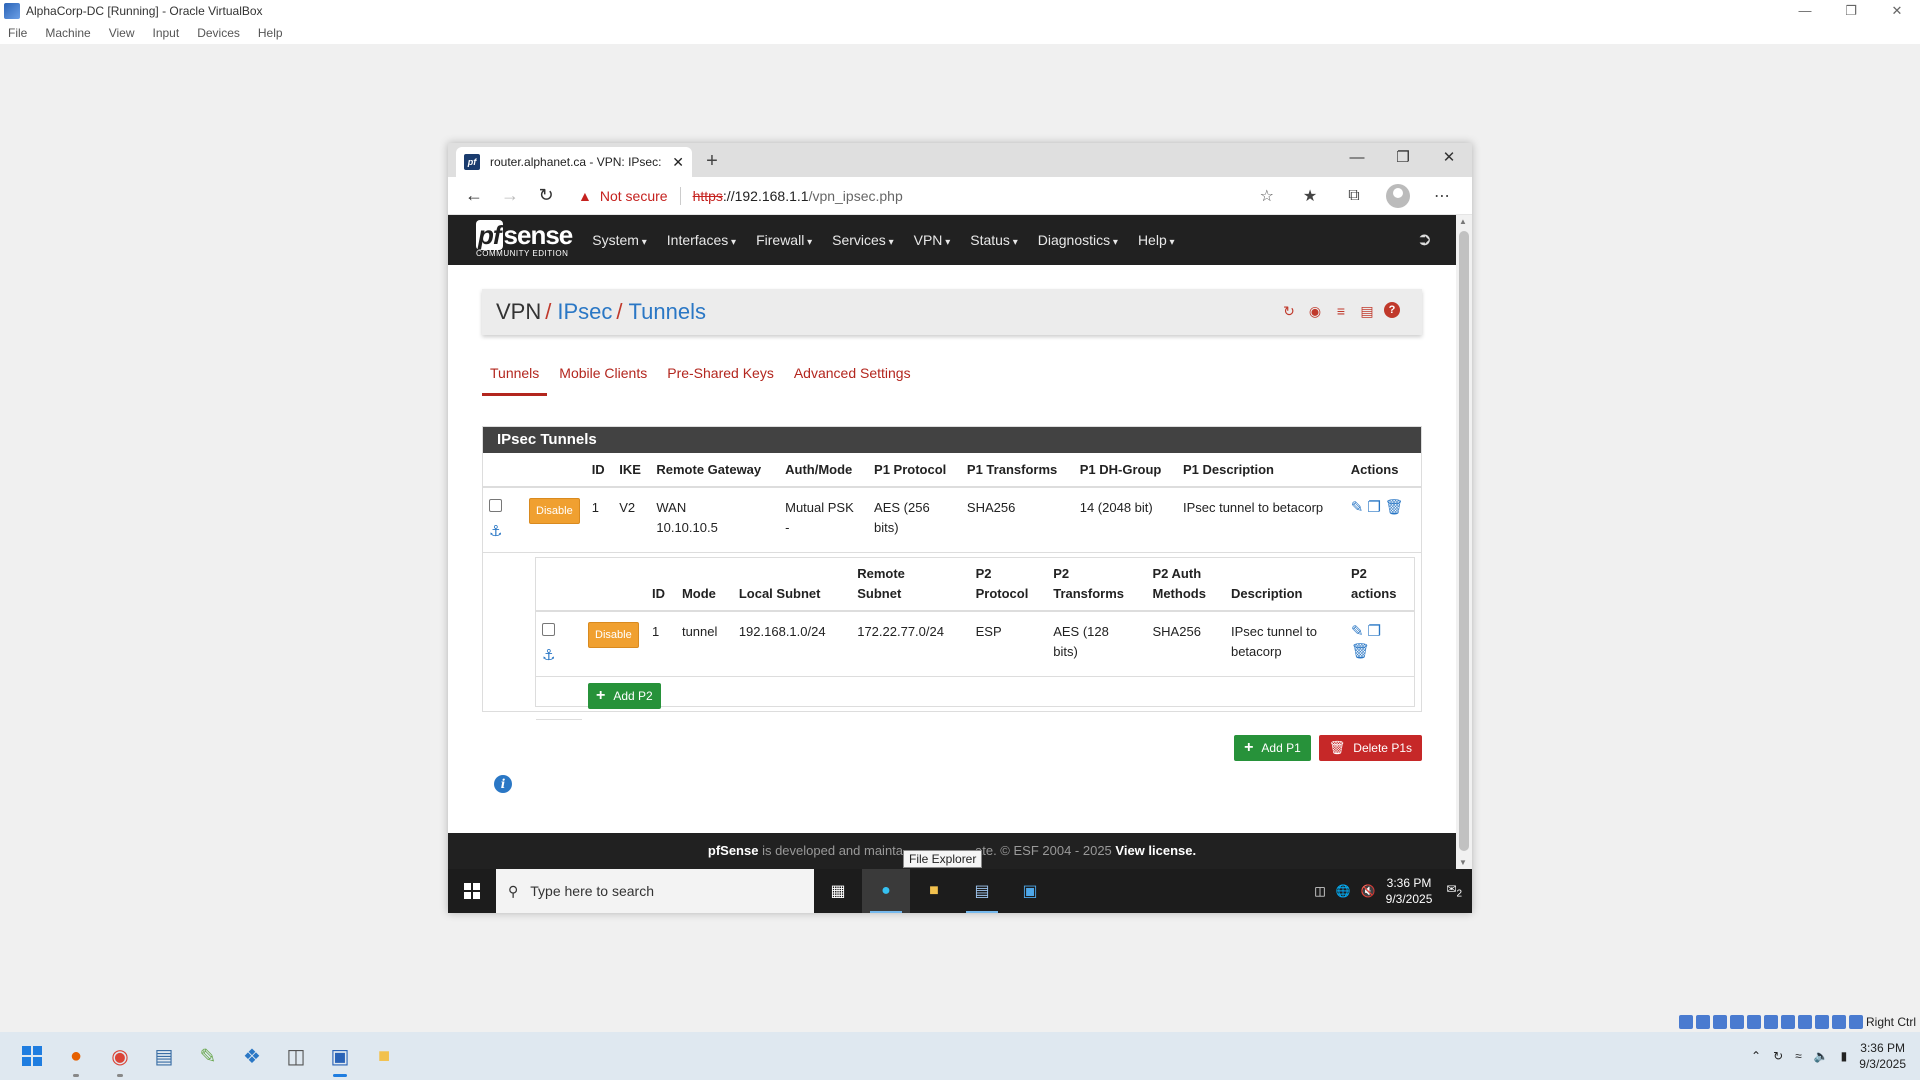 Image resolution: width=1920 pixels, height=1080 pixels. Describe the element at coordinates (1442, 196) in the screenshot. I see `more-options-icon: ⋯` at that location.